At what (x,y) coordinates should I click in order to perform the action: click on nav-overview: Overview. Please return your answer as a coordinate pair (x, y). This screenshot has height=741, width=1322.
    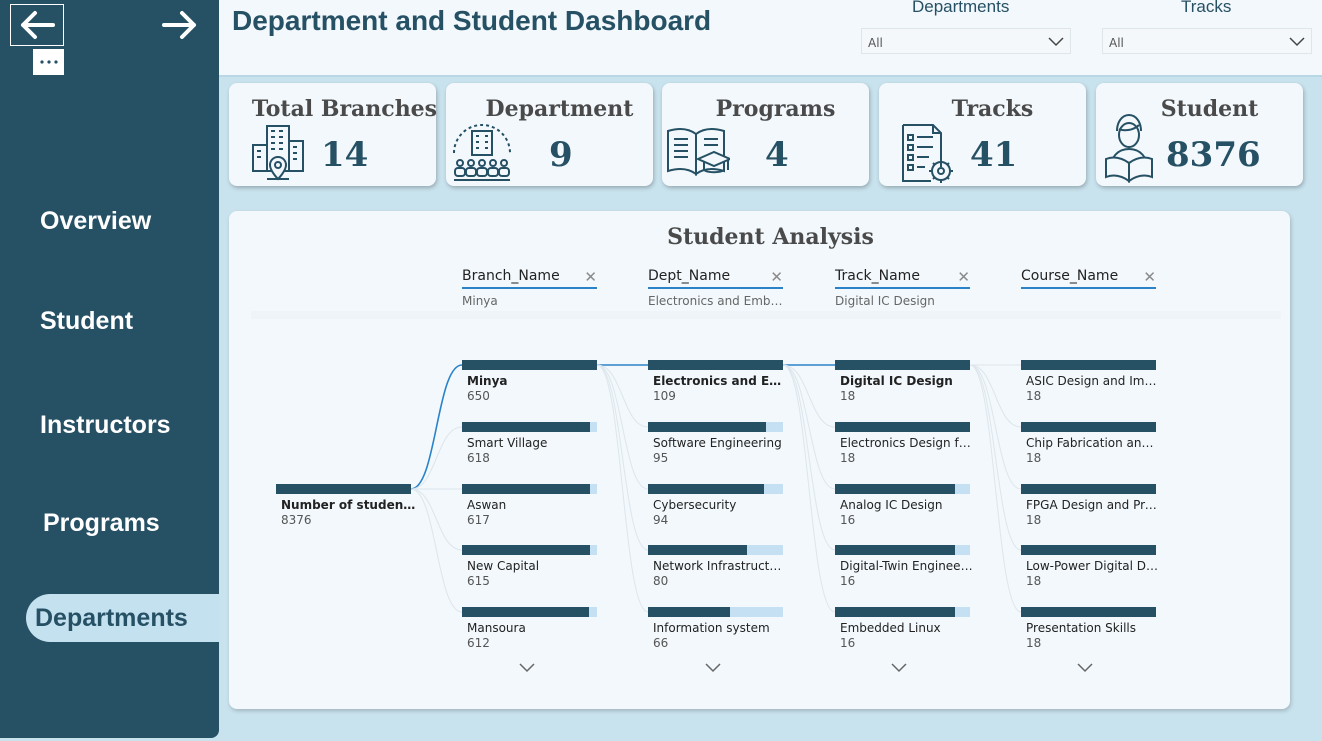
    Looking at the image, I should click on (95, 221).